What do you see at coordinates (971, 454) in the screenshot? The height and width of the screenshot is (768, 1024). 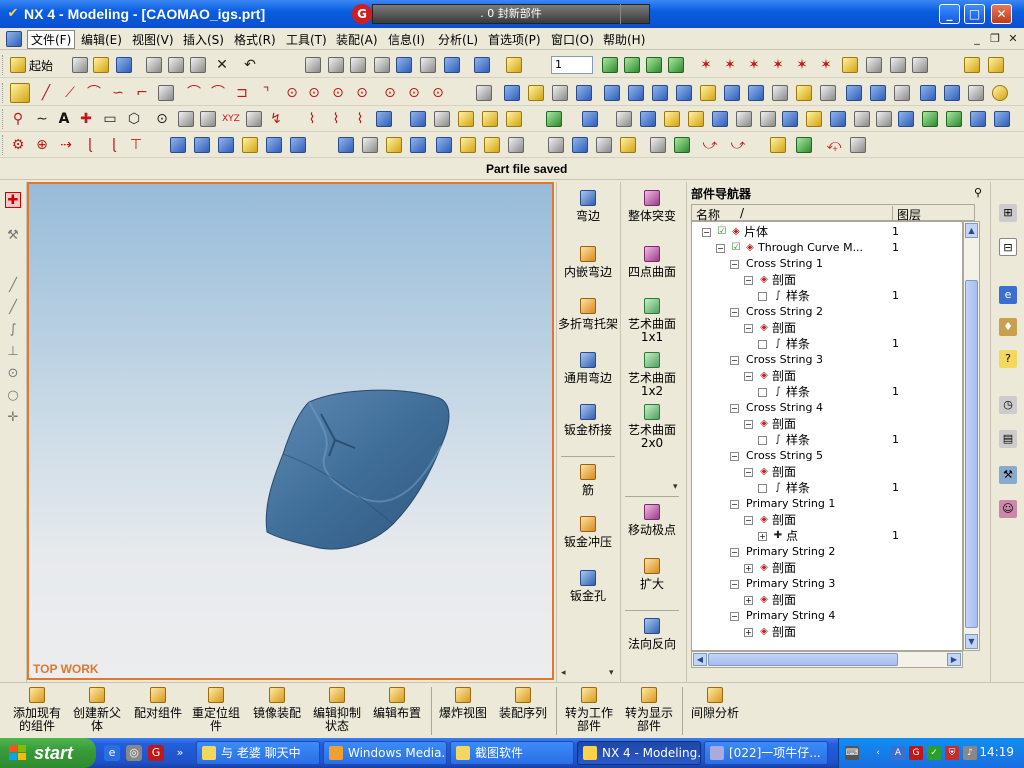 I see `scroll-thumb` at bounding box center [971, 454].